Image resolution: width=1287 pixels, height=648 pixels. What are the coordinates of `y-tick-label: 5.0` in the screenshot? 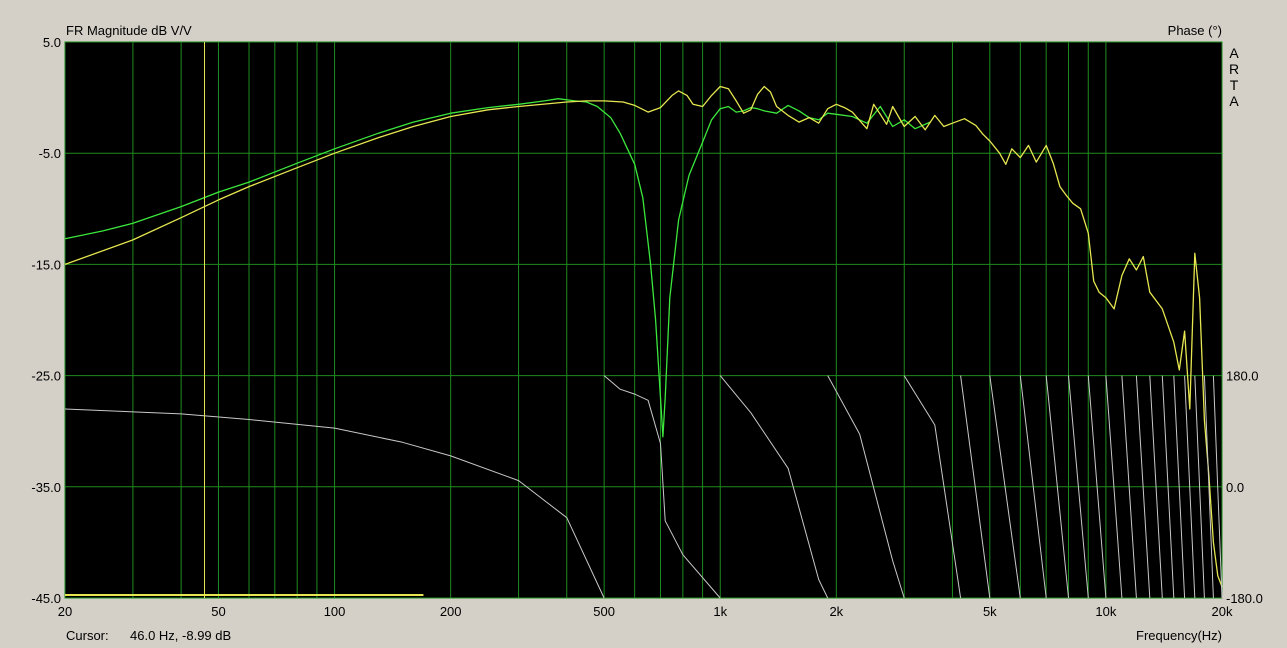 It's located at (52, 42).